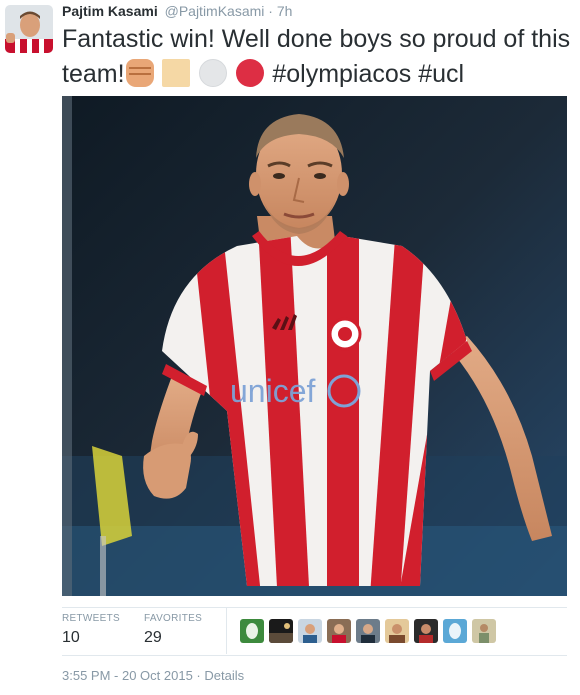 The width and height of the screenshot is (580, 695). I want to click on tweet-footer: 3:55 PM - 20 Oct 2015 · Details, so click(153, 676).